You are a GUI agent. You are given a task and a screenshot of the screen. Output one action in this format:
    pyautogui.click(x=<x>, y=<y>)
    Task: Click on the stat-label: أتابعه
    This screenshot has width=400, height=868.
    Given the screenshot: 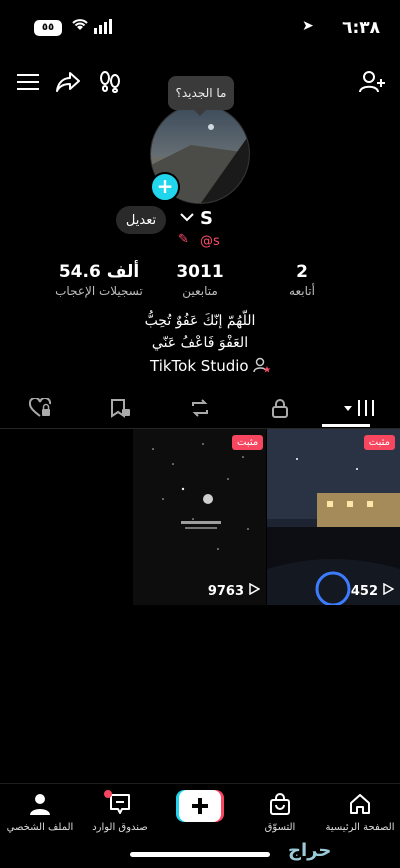 What is the action you would take?
    pyautogui.click(x=302, y=291)
    